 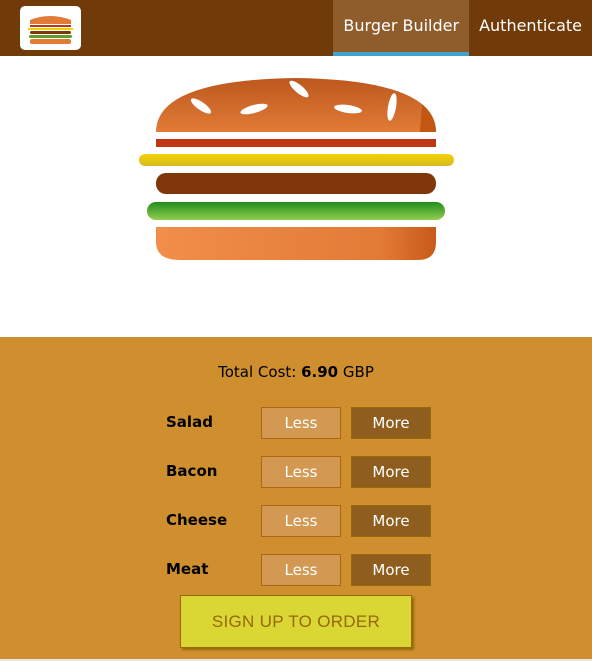 What do you see at coordinates (257, 372) in the screenshot?
I see `total-label: Total Cost:` at bounding box center [257, 372].